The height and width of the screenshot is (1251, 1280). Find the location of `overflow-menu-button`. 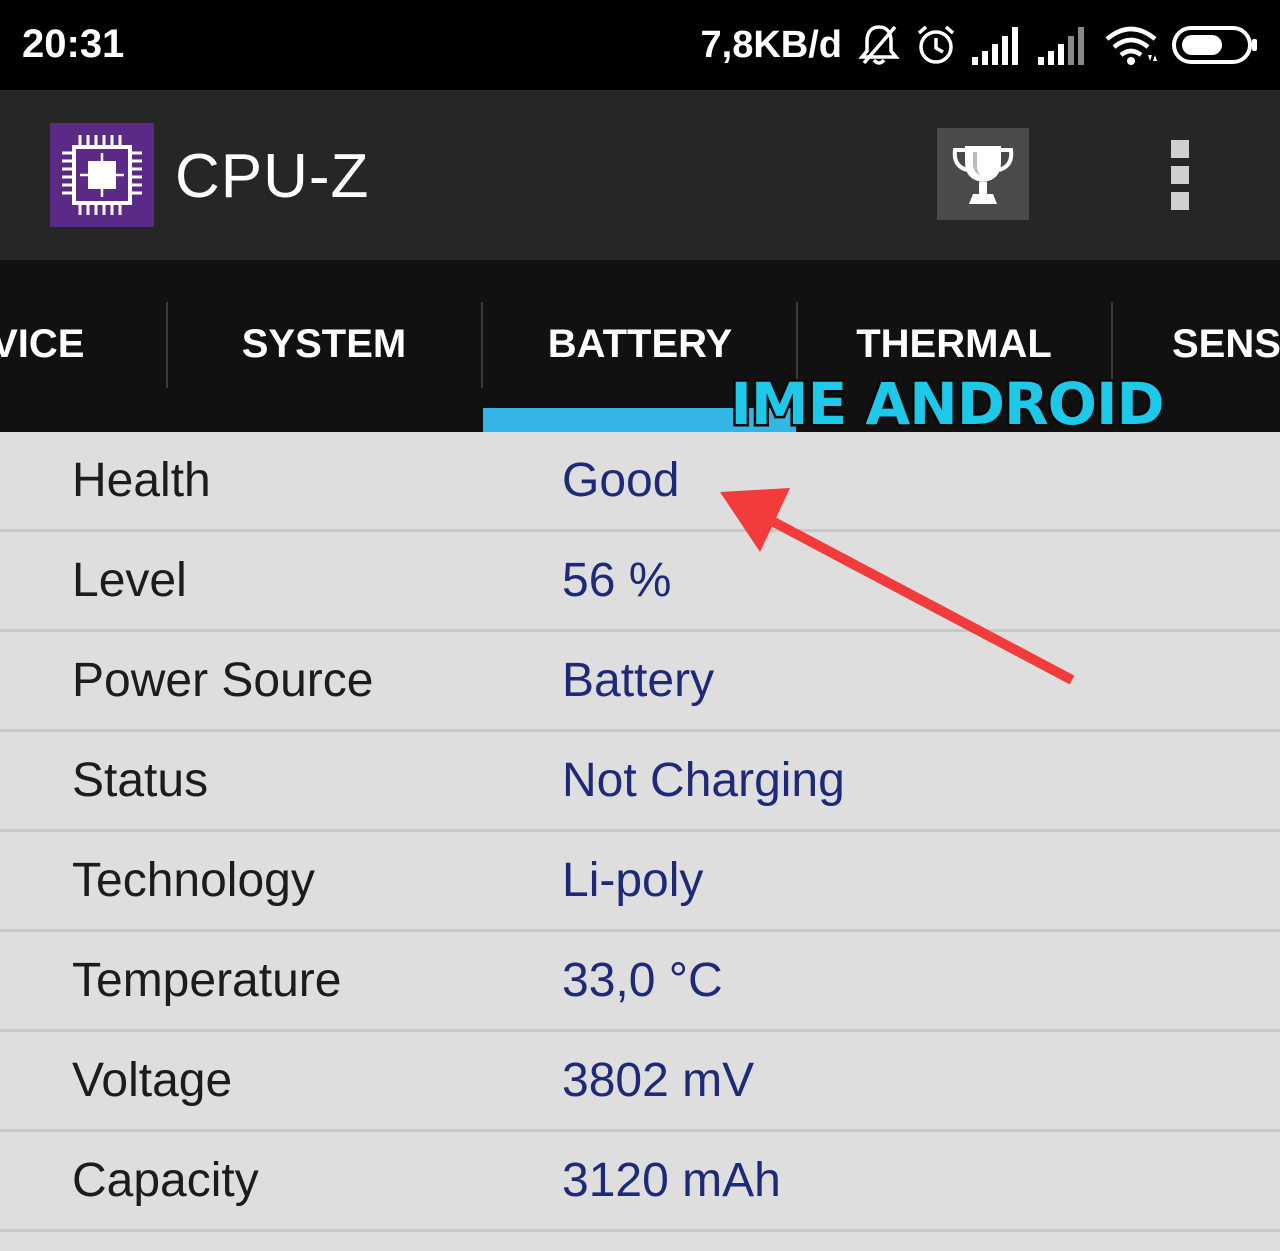

overflow-menu-button is located at coordinates (1180, 175).